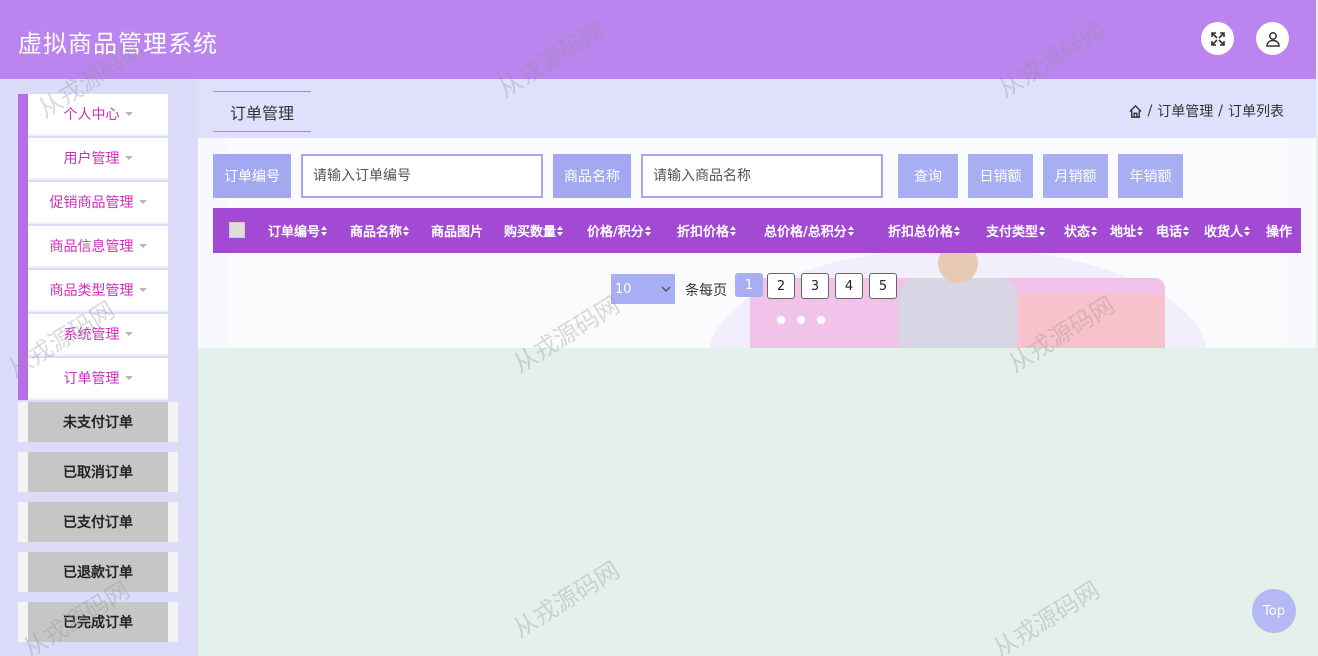 The height and width of the screenshot is (656, 1318). Describe the element at coordinates (1274, 611) in the screenshot. I see `back-to-top-button: Top` at that location.